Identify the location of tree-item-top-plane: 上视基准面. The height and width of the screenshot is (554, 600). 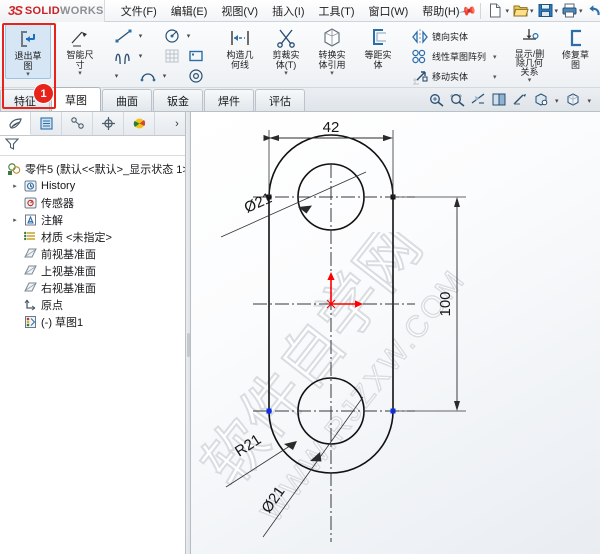
(93, 270).